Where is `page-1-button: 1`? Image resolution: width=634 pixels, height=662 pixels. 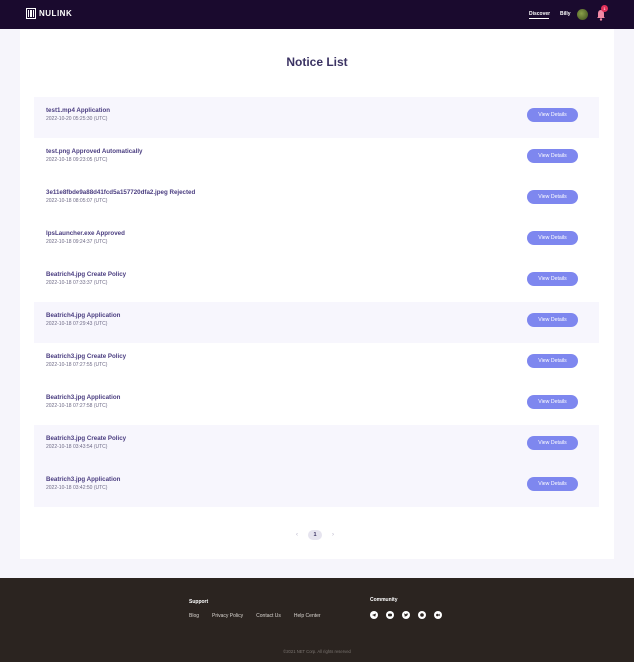 page-1-button: 1 is located at coordinates (315, 535).